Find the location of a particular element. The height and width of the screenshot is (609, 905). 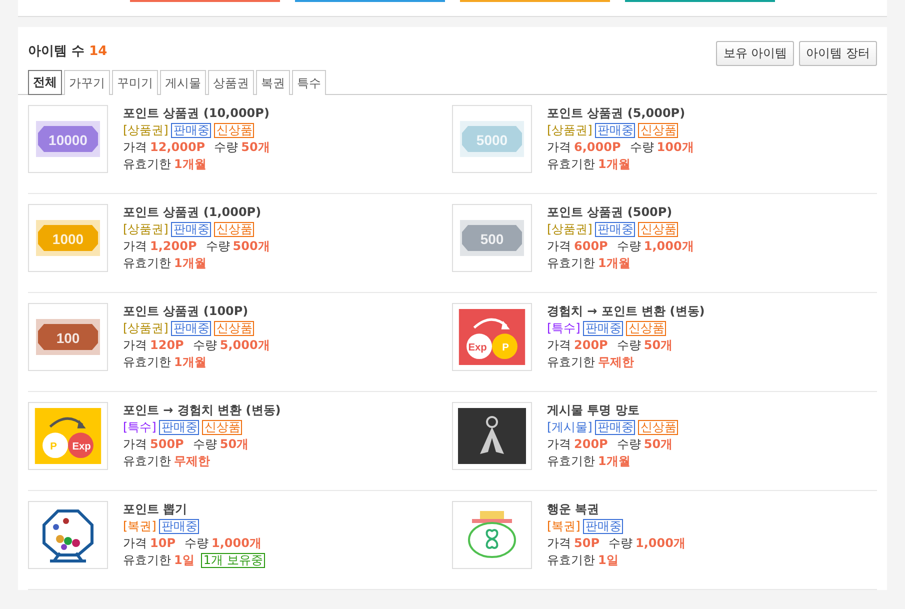

conversion-drawing: P Exp is located at coordinates (68, 436).